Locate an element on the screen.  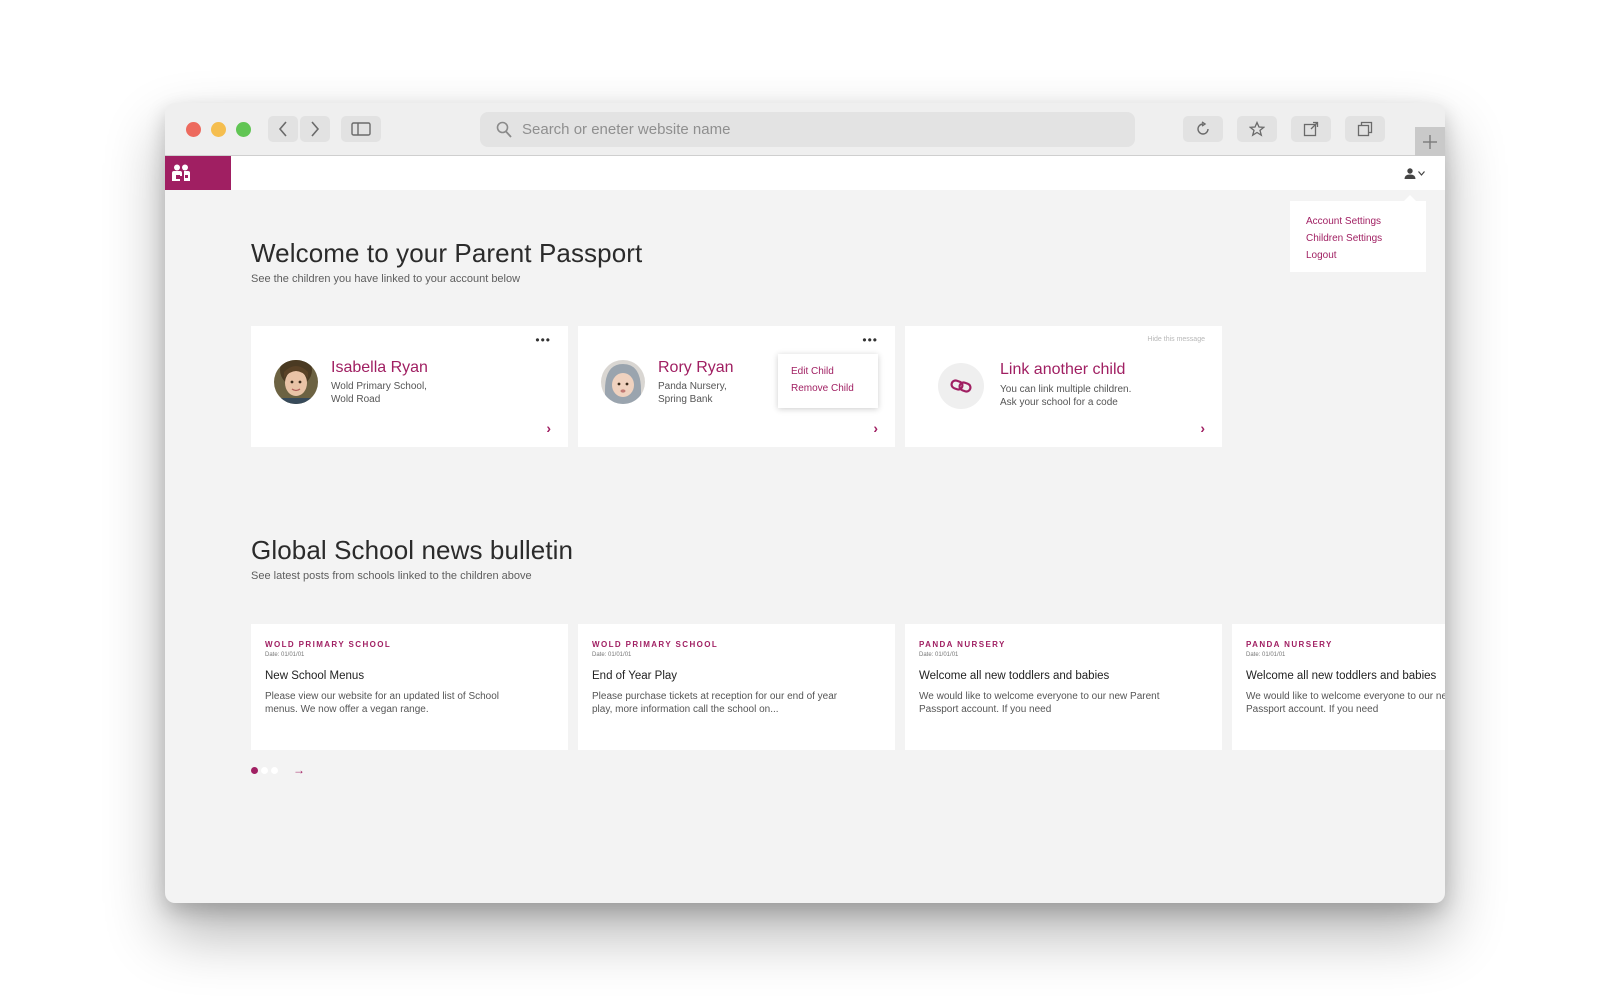
browser-toolbar is located at coordinates (805, 129).